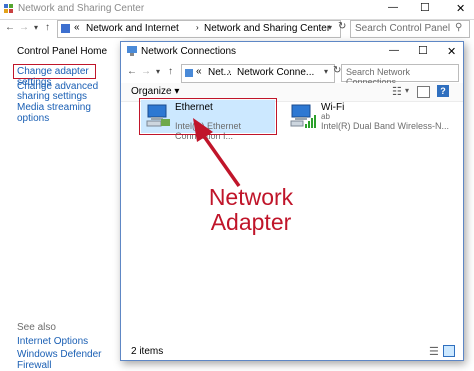 This screenshot has height=371, width=474. What do you see at coordinates (189, 73) in the screenshot?
I see `dialog-address-icon` at bounding box center [189, 73].